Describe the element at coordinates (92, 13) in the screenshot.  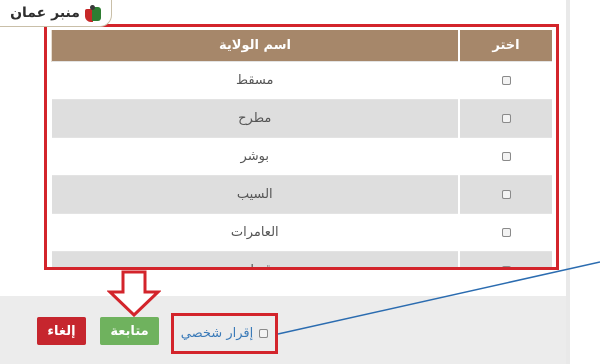
I see `brand-logo-icon` at that location.